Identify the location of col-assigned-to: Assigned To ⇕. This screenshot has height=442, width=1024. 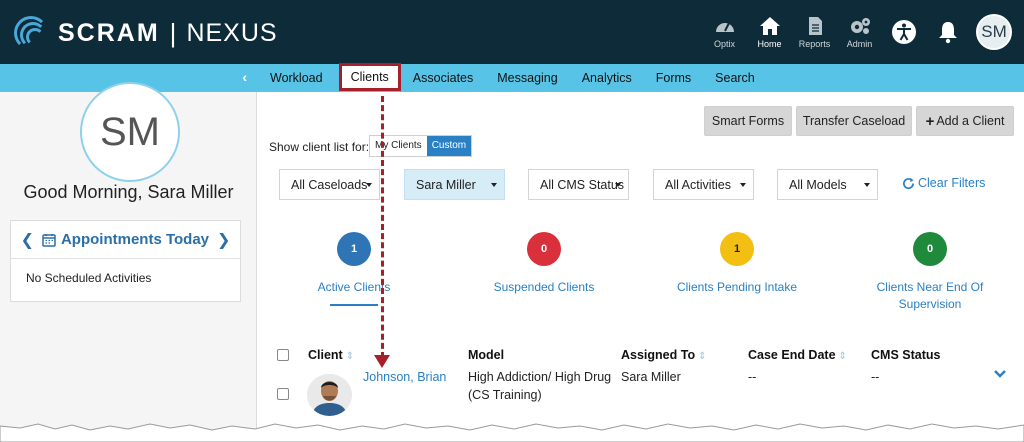
(663, 355).